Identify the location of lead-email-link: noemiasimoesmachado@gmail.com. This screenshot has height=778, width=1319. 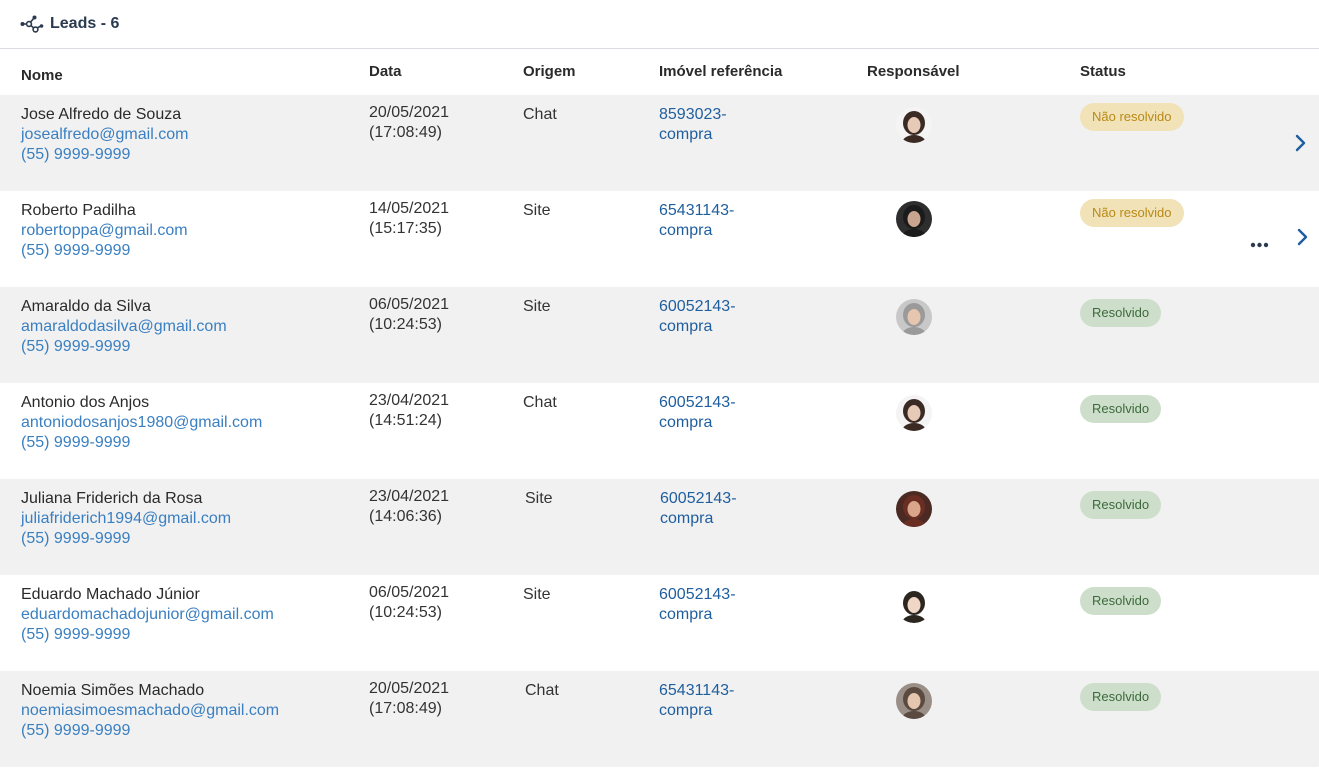
(150, 711).